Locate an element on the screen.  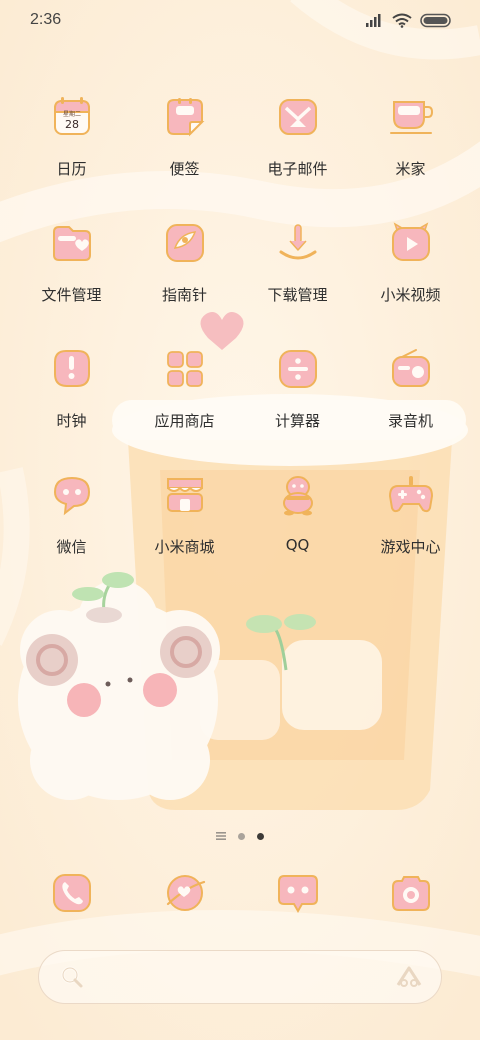
dock-camera is located at coordinates (410, 895).